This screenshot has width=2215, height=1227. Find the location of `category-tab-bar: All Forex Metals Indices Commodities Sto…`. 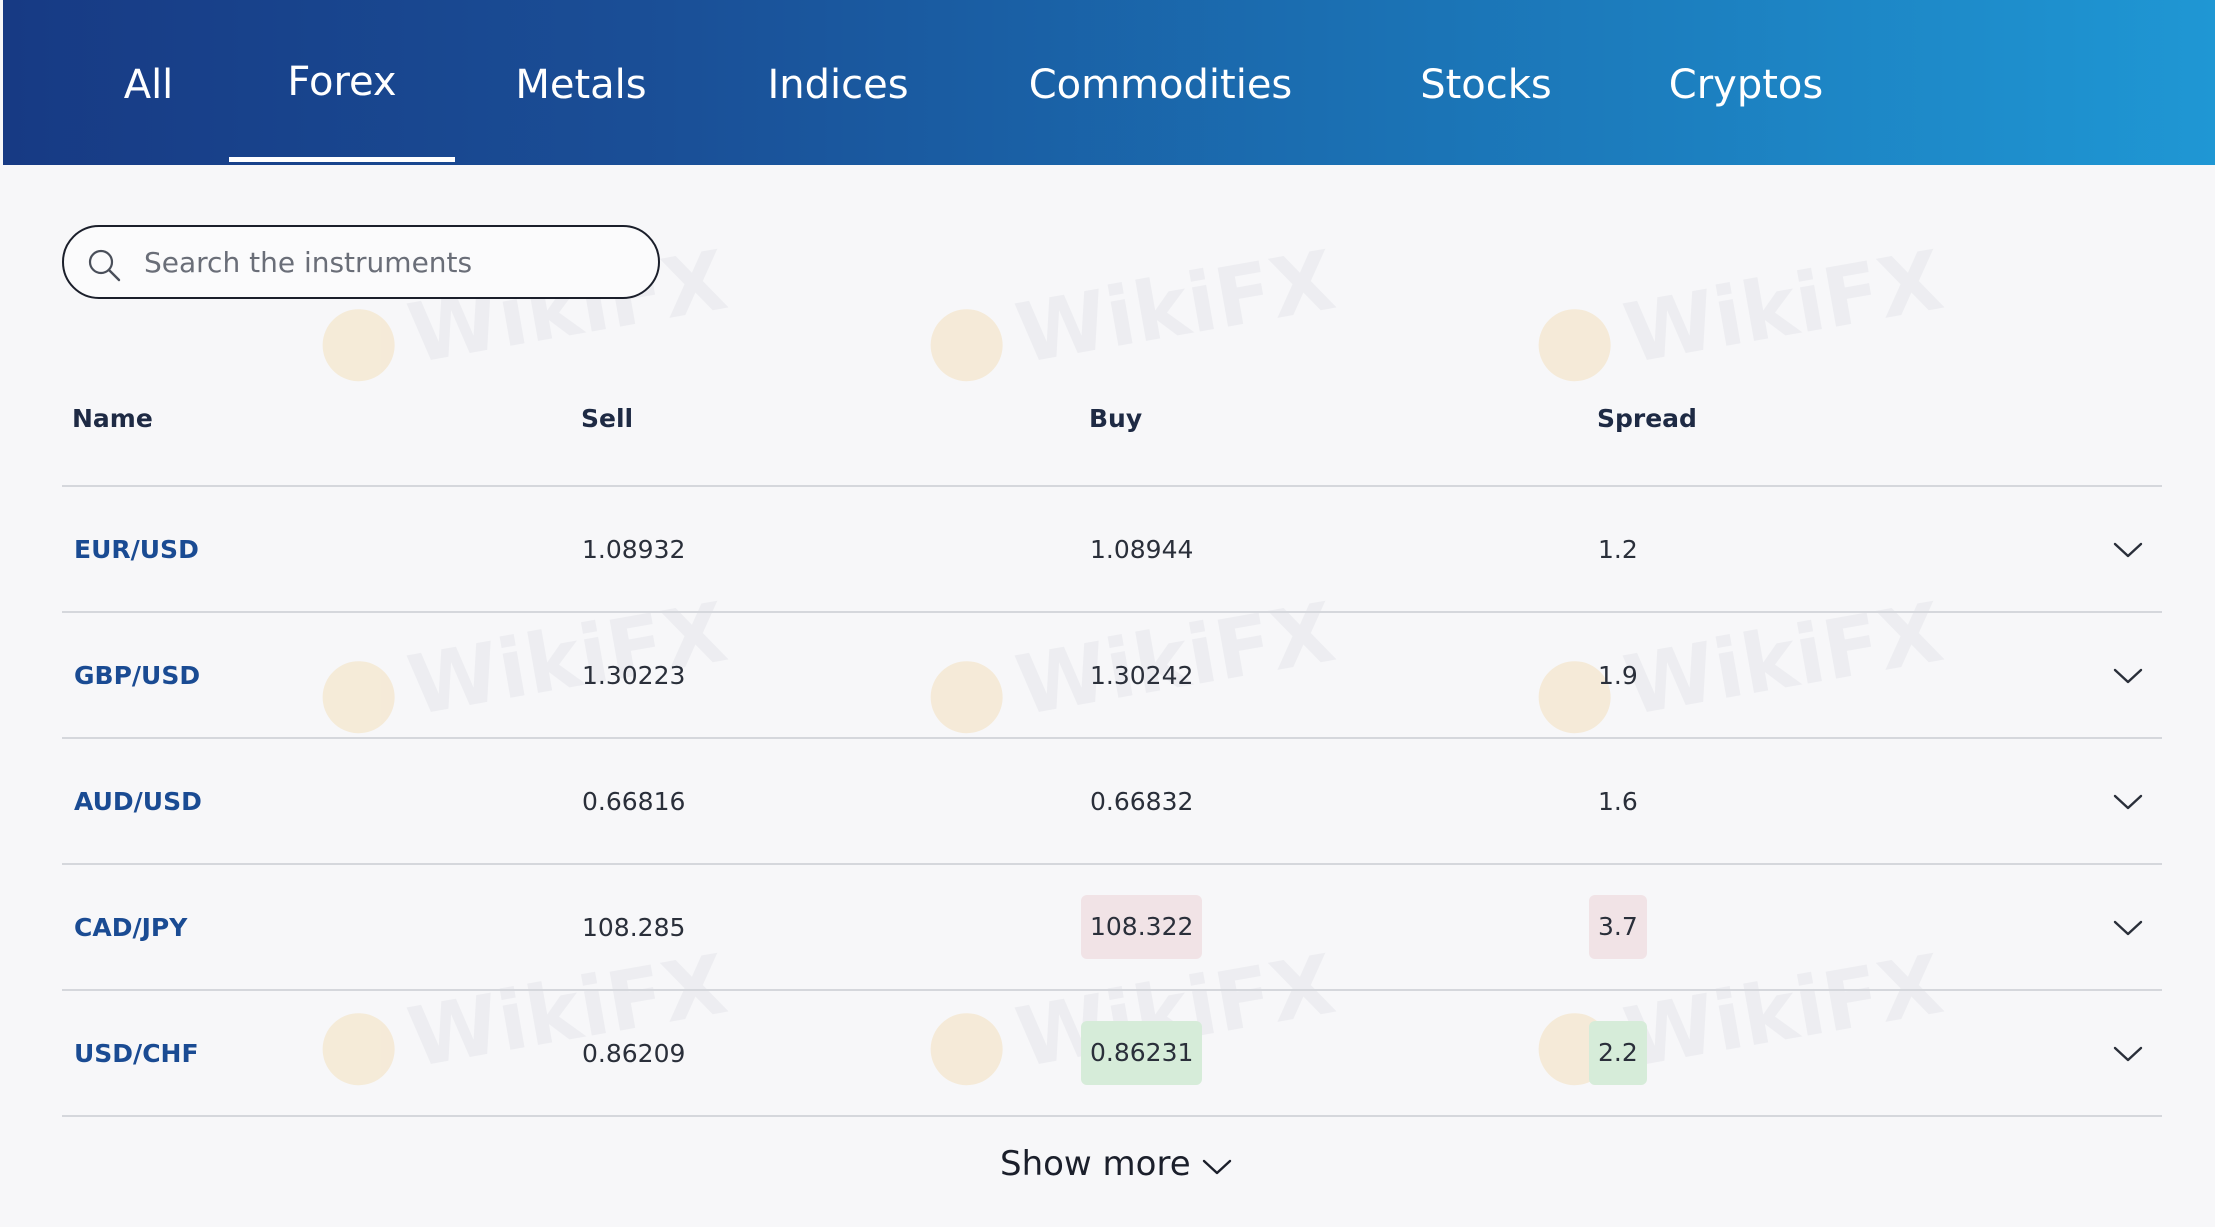

category-tab-bar: All Forex Metals Indices Commodities Sto… is located at coordinates (1109, 82).